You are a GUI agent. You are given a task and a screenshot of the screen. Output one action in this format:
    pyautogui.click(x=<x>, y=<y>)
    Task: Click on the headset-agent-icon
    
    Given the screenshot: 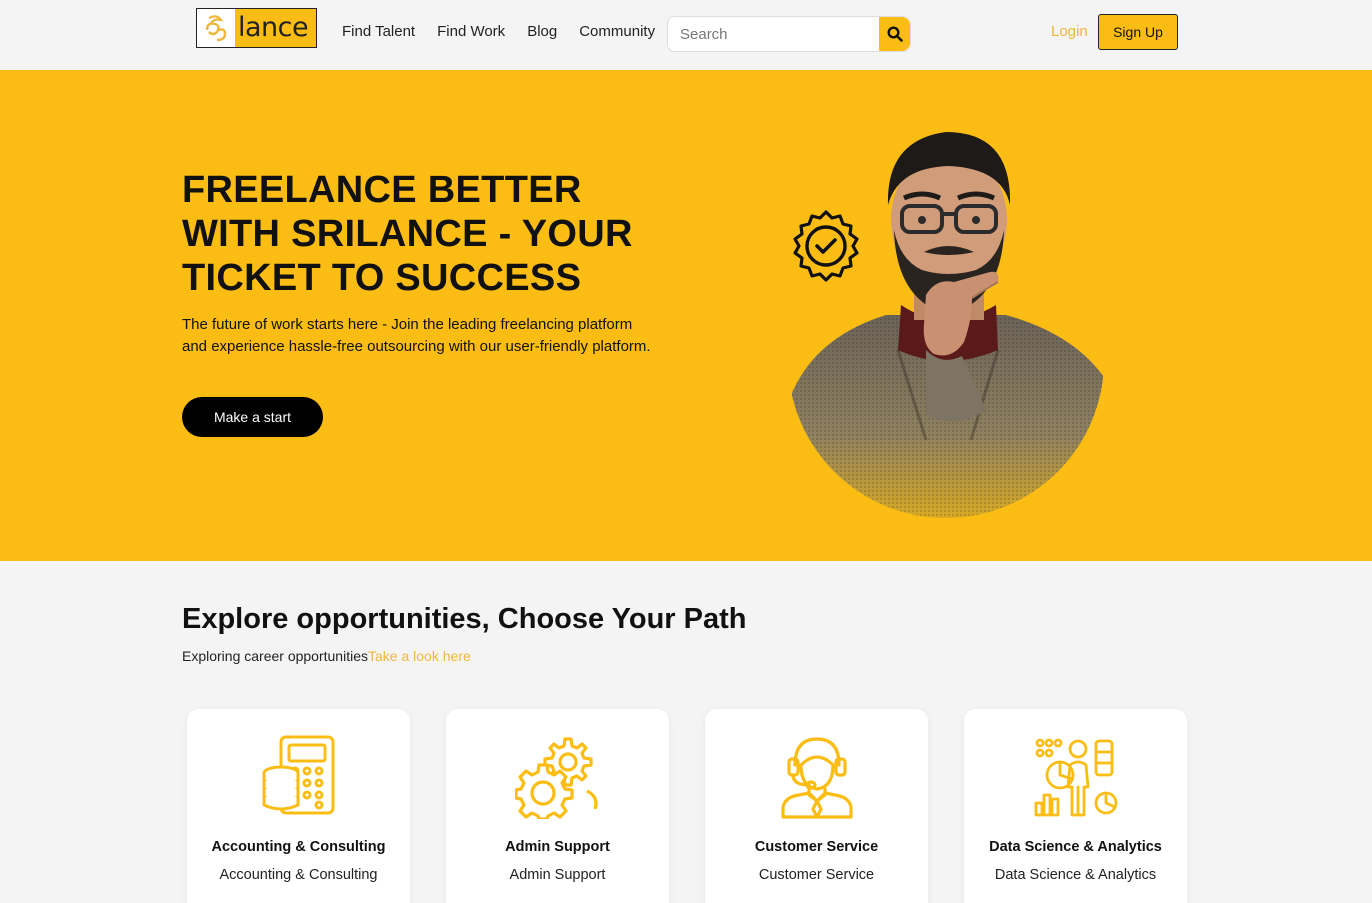 What is the action you would take?
    pyautogui.click(x=816, y=778)
    